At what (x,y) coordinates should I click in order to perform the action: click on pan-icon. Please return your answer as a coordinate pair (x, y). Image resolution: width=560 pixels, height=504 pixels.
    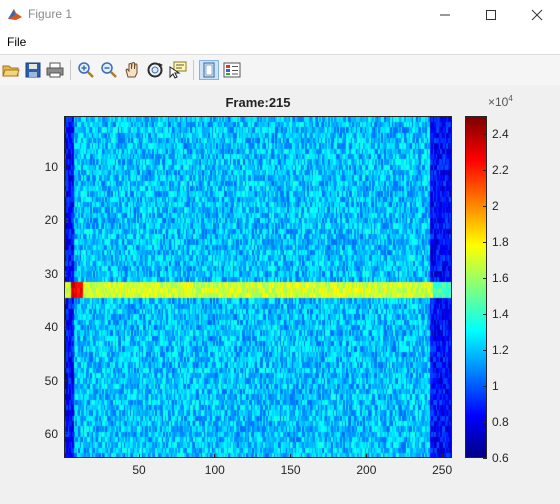
    Looking at the image, I should click on (131, 69).